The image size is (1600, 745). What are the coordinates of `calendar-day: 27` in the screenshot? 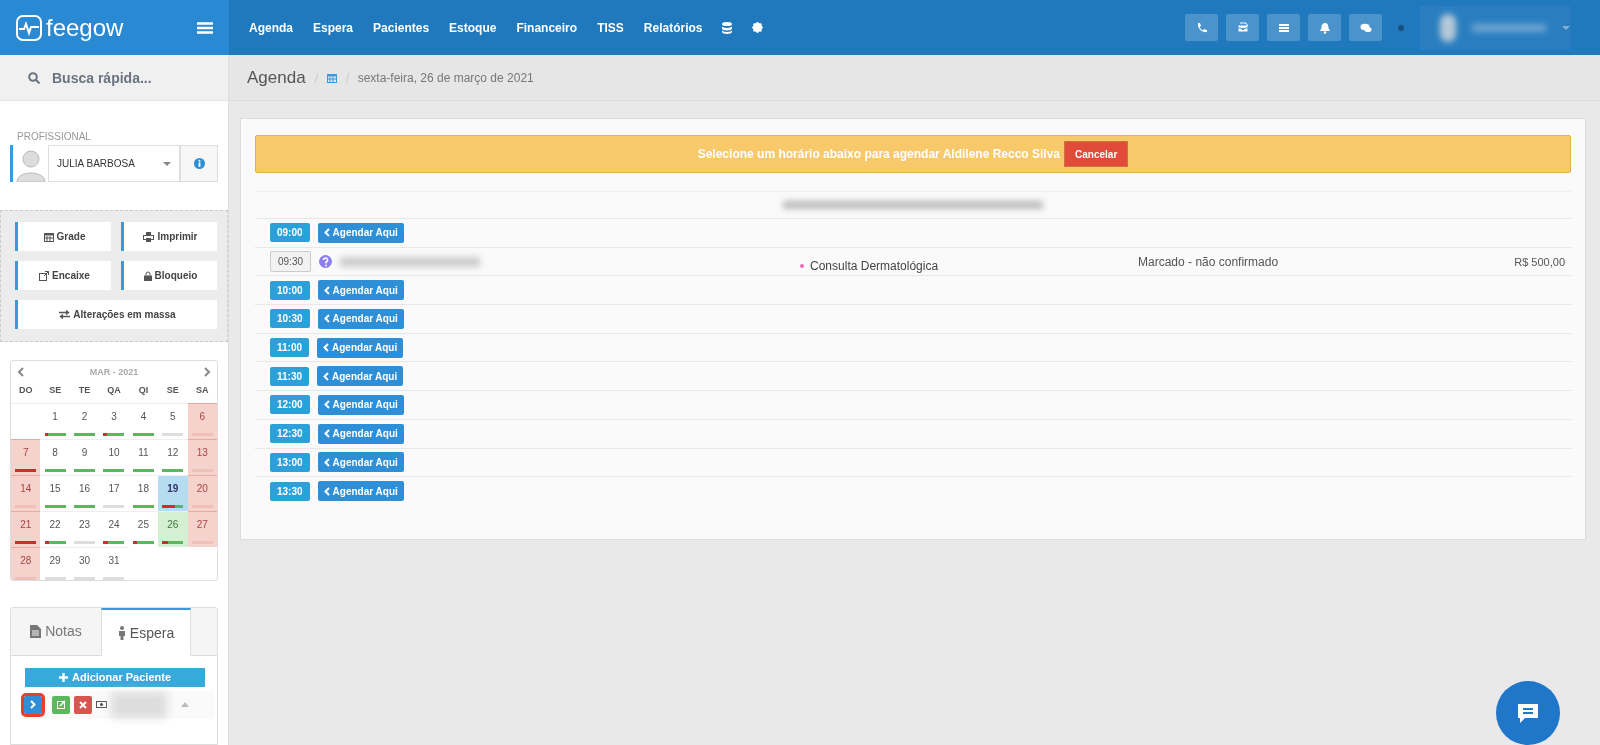 It's located at (202, 529).